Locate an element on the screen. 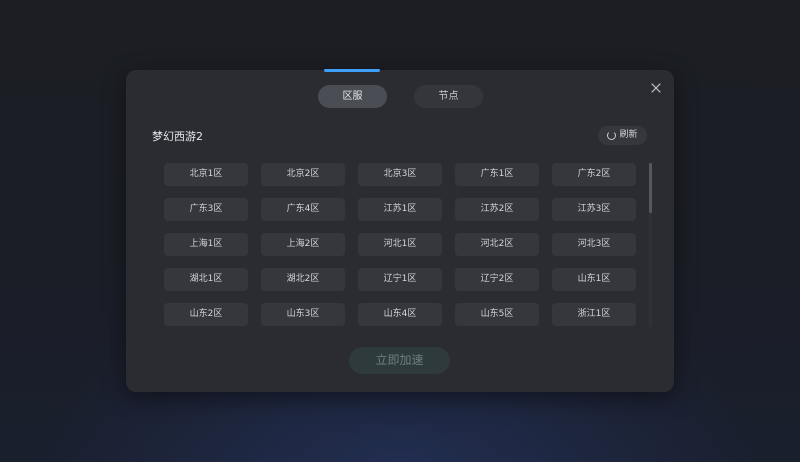 The height and width of the screenshot is (462, 800). refresh-button: 刷新 is located at coordinates (622, 135).